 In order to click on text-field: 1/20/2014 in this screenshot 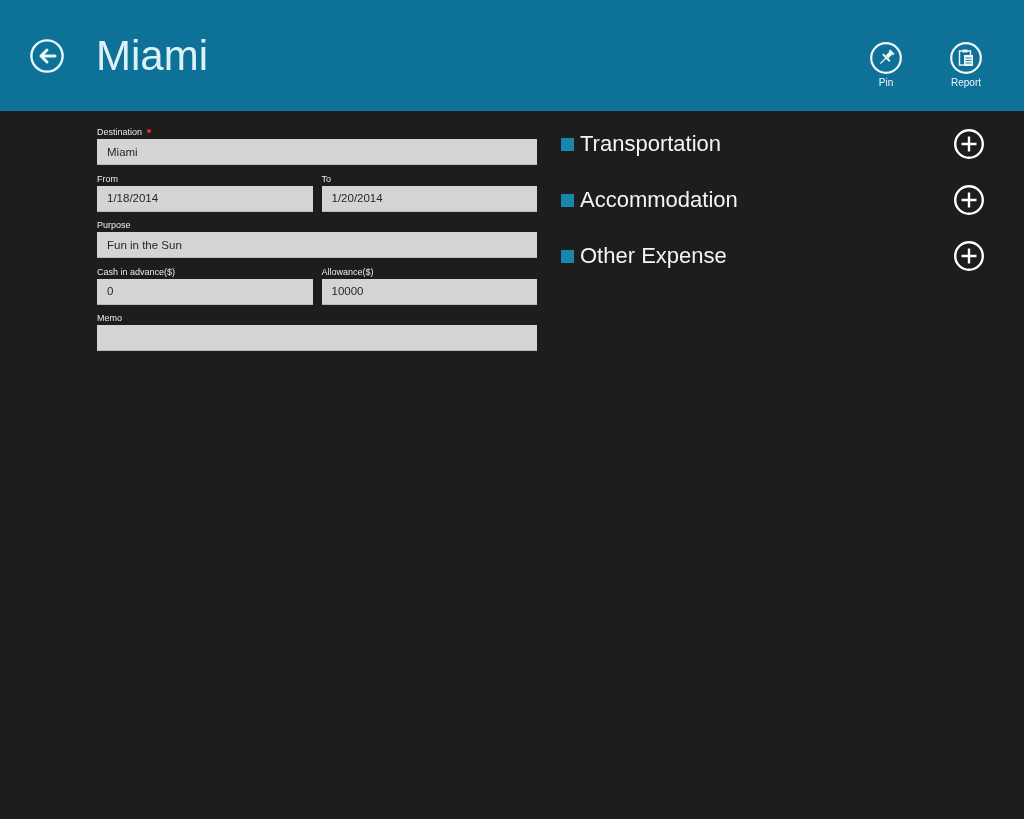, I will do `click(429, 198)`.